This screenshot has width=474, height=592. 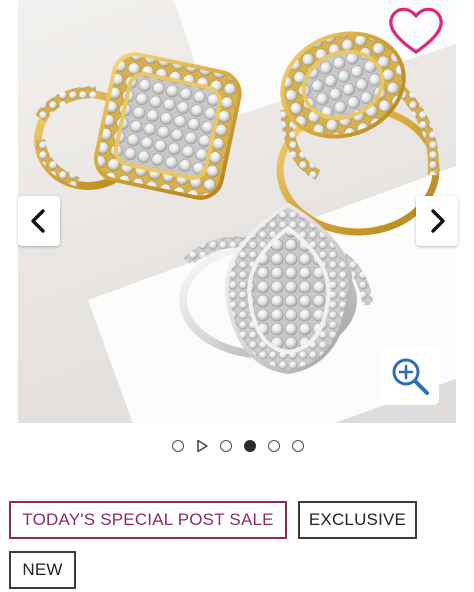 What do you see at coordinates (357, 520) in the screenshot?
I see `exclusive-badge: EXCLUSIVE` at bounding box center [357, 520].